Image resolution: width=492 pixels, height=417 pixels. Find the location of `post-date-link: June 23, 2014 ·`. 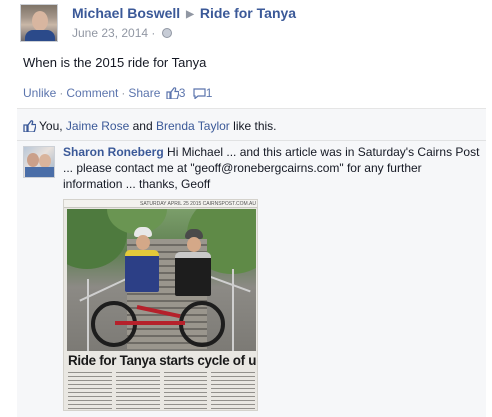

post-date-link: June 23, 2014 · is located at coordinates (113, 33).